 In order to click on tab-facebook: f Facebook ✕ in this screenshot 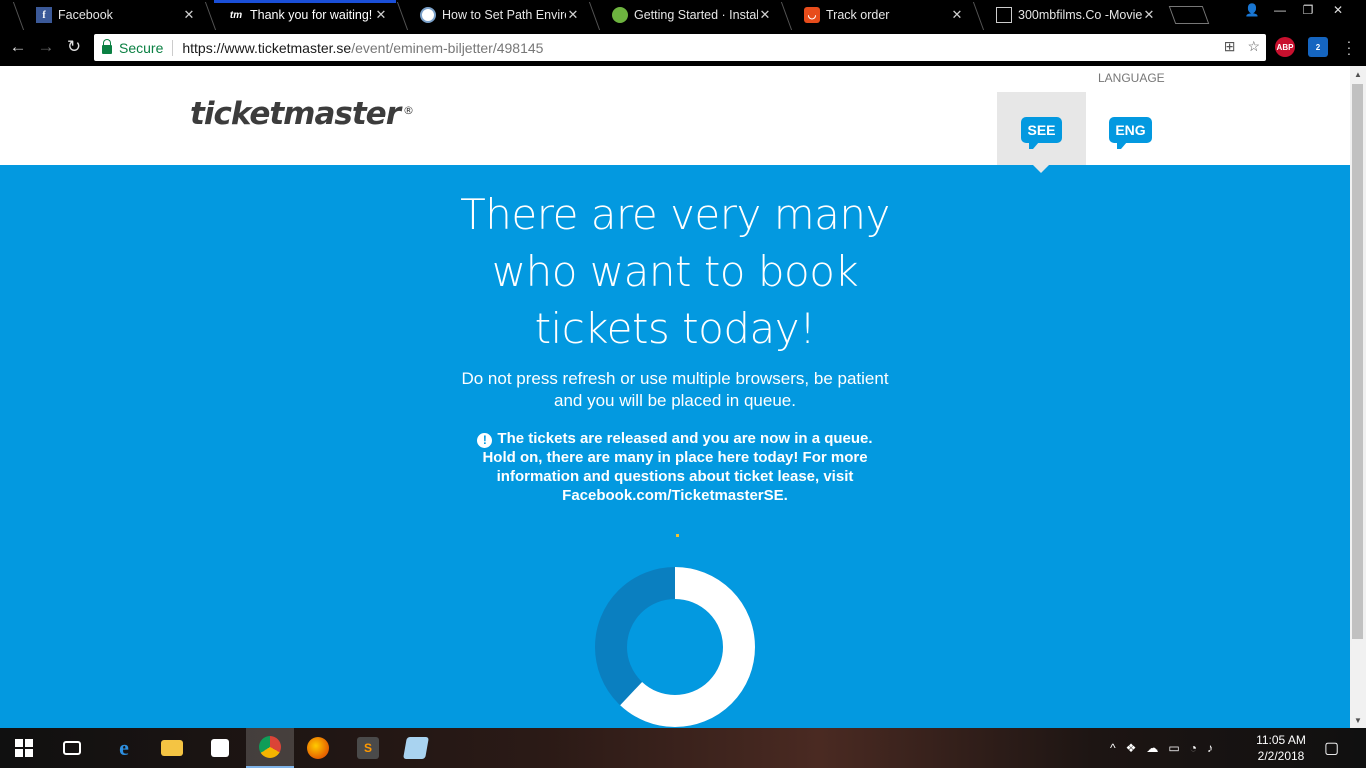, I will do `click(110, 15)`.